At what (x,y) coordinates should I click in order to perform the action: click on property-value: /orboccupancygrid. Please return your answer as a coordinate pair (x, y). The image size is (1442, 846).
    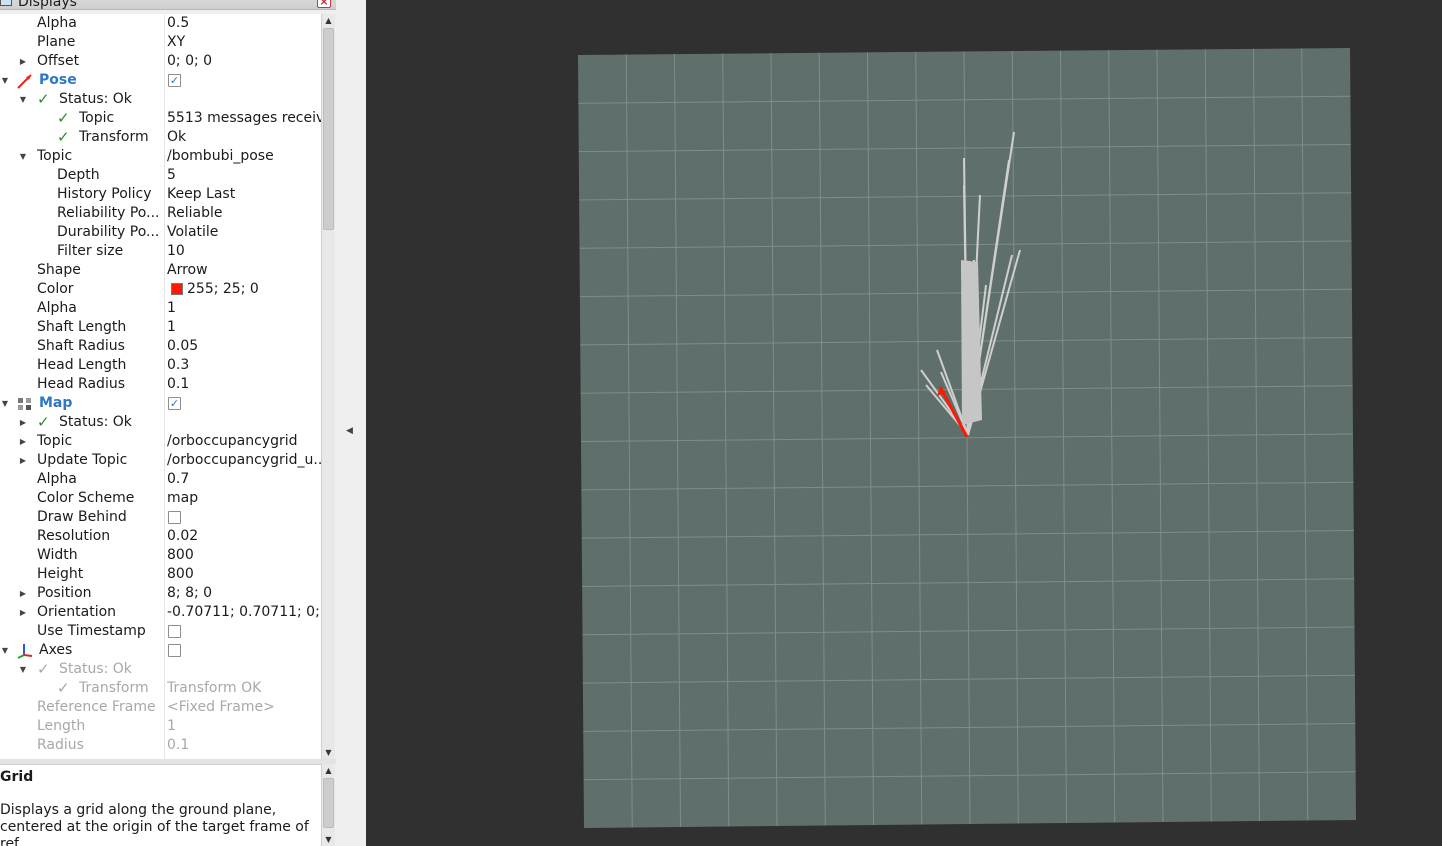
    Looking at the image, I should click on (244, 441).